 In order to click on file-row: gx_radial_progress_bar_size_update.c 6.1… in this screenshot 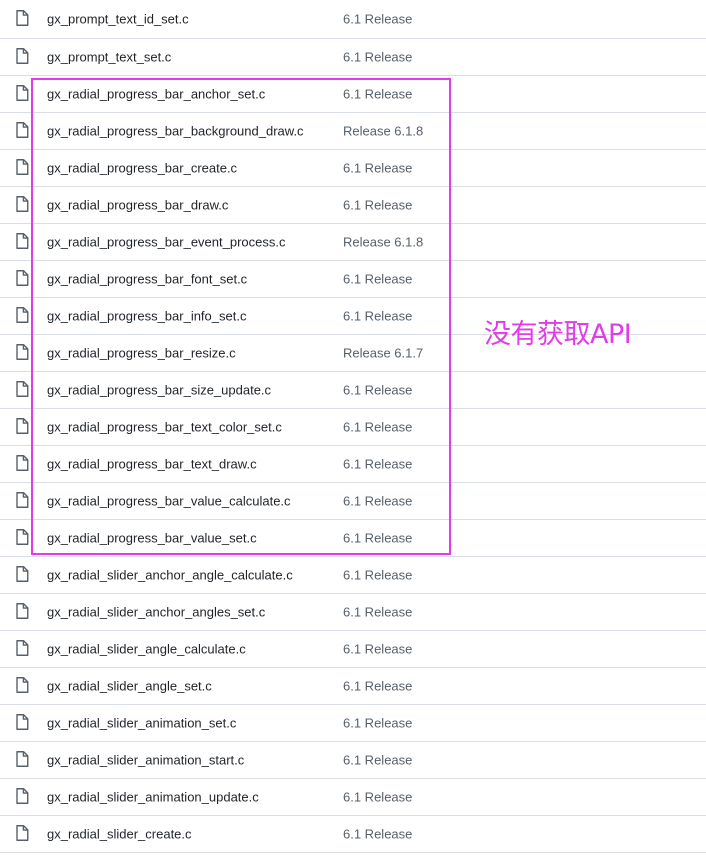, I will do `click(353, 390)`.